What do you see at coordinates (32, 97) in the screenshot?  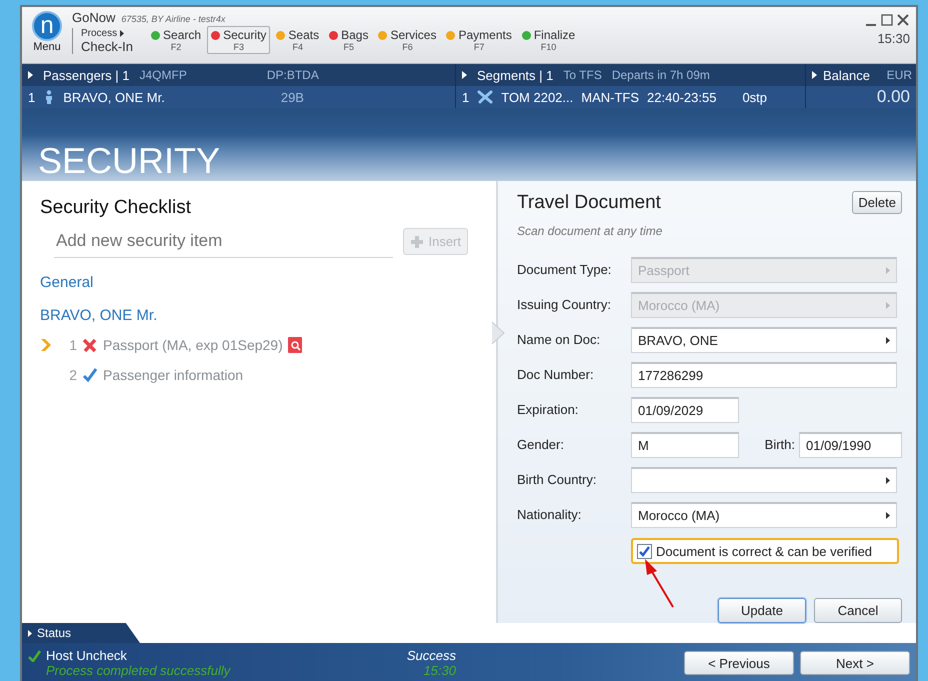 I see `passenger-number: 1` at bounding box center [32, 97].